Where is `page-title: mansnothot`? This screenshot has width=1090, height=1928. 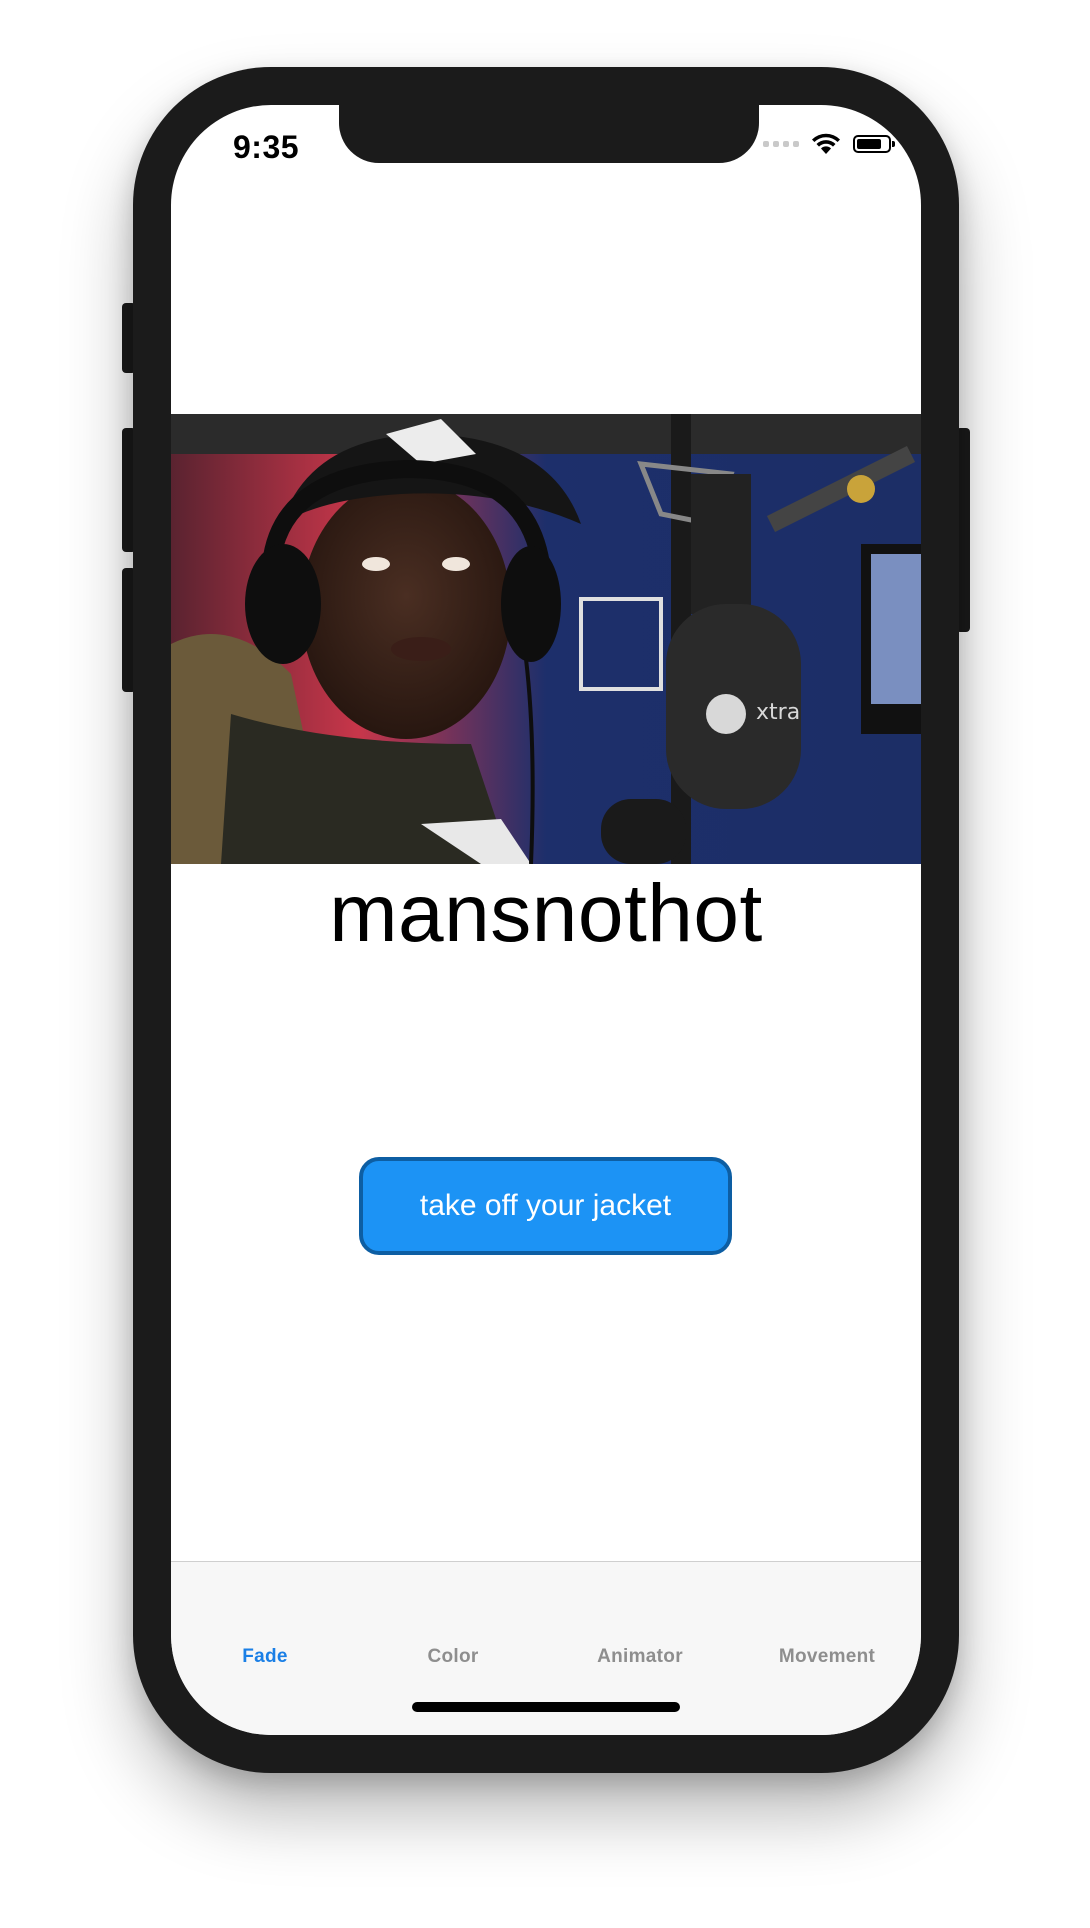
page-title: mansnothot is located at coordinates (546, 913).